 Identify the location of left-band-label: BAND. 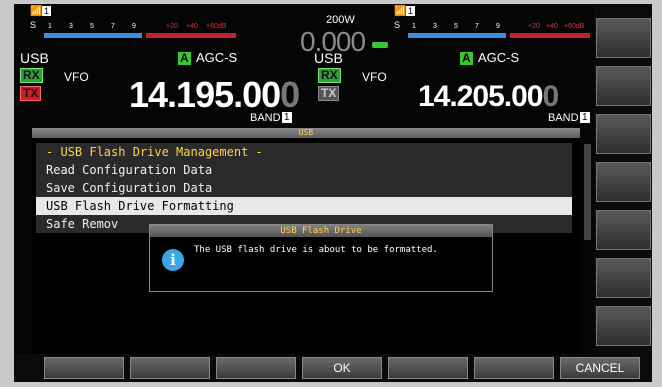
(265, 118).